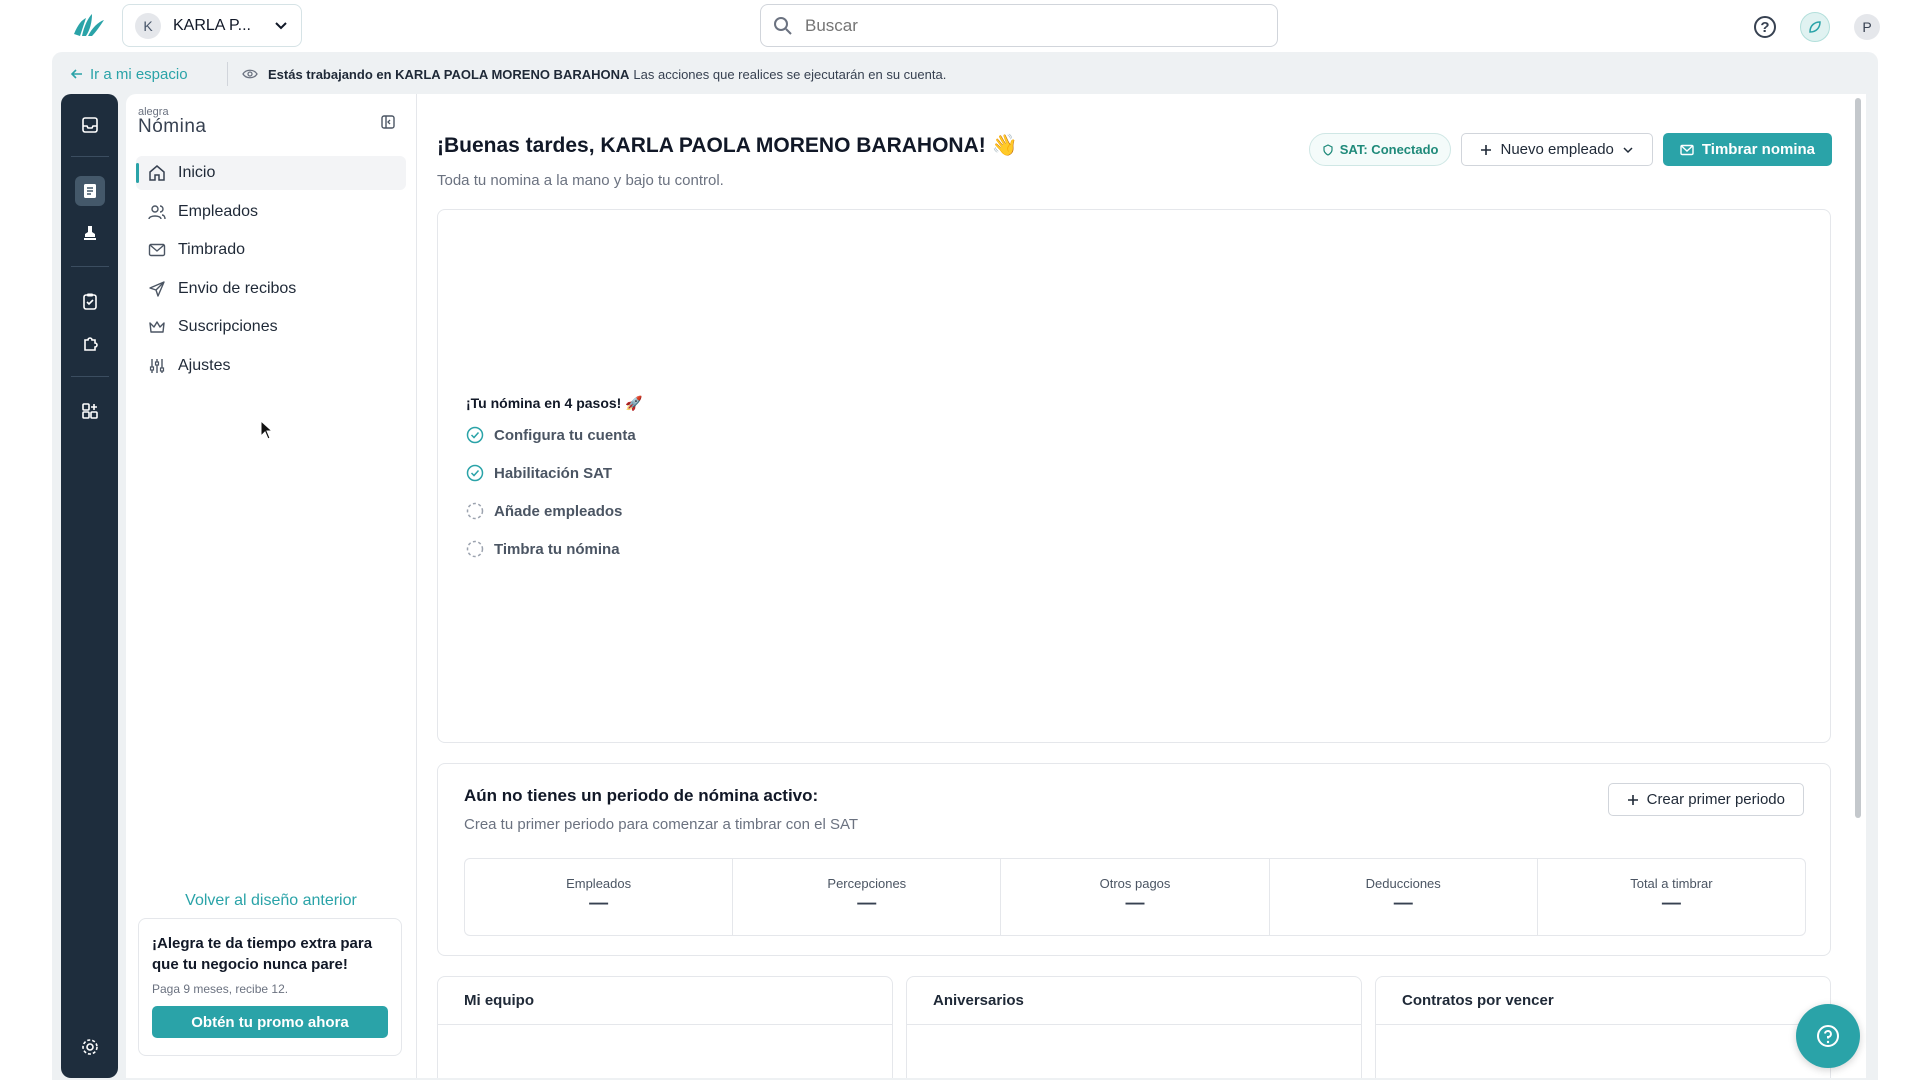 The image size is (1920, 1080). Describe the element at coordinates (197, 172) in the screenshot. I see `sidebar-item-label: Inicio` at that location.